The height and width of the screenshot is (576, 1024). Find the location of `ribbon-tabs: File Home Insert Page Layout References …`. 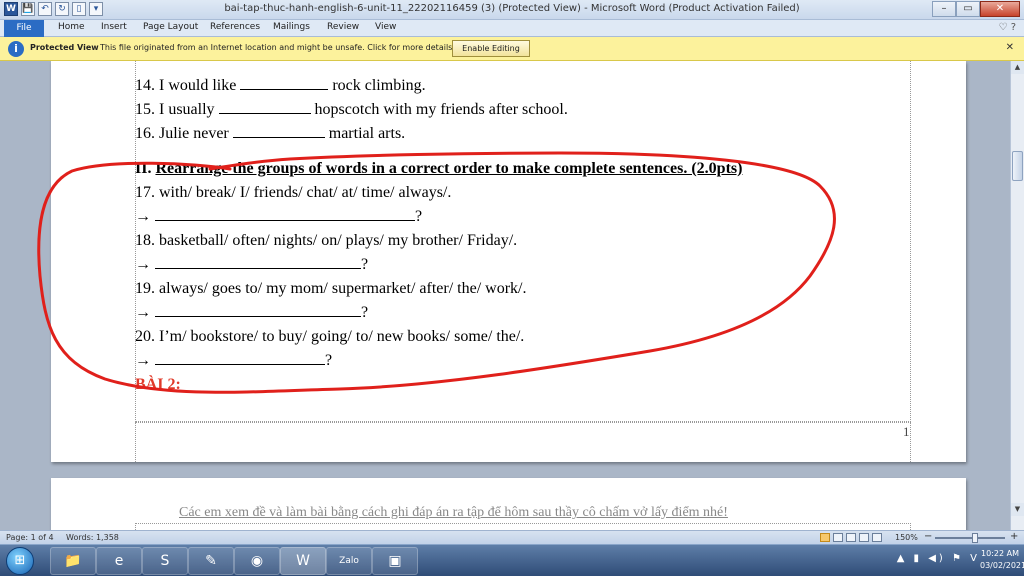

ribbon-tabs: File Home Insert Page Layout References … is located at coordinates (512, 28).